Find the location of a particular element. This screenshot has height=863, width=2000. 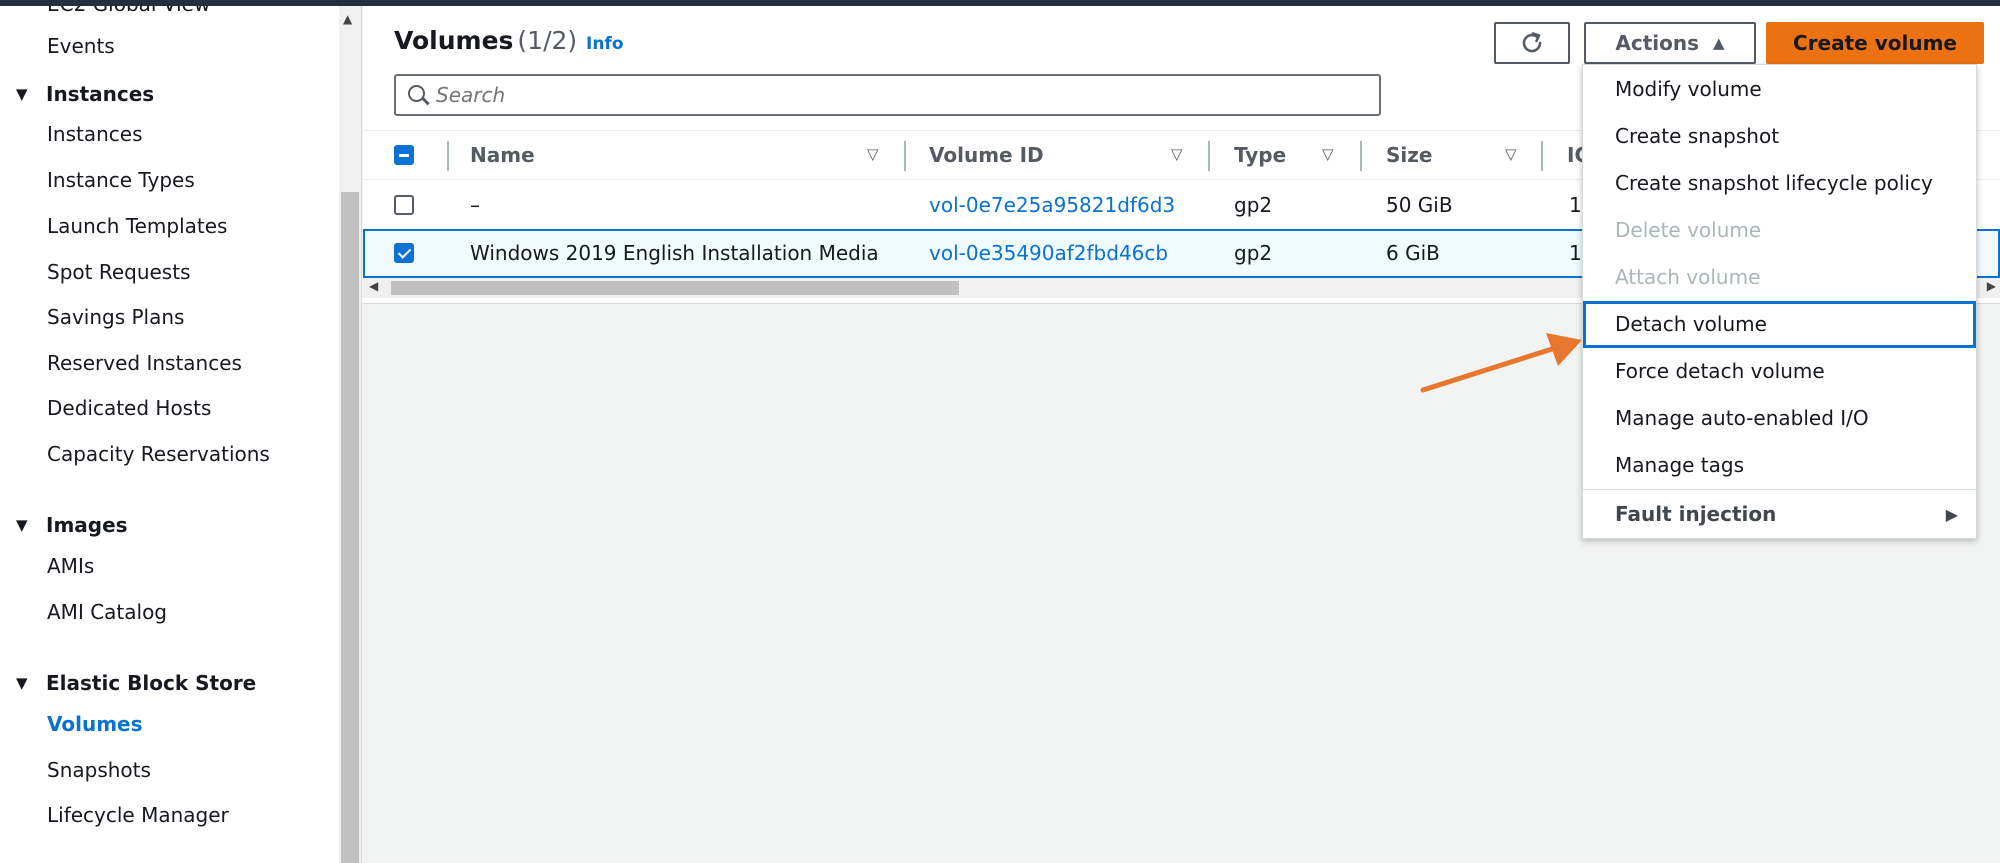

sidebar-item-amis: AMIs is located at coordinates (70, 566).